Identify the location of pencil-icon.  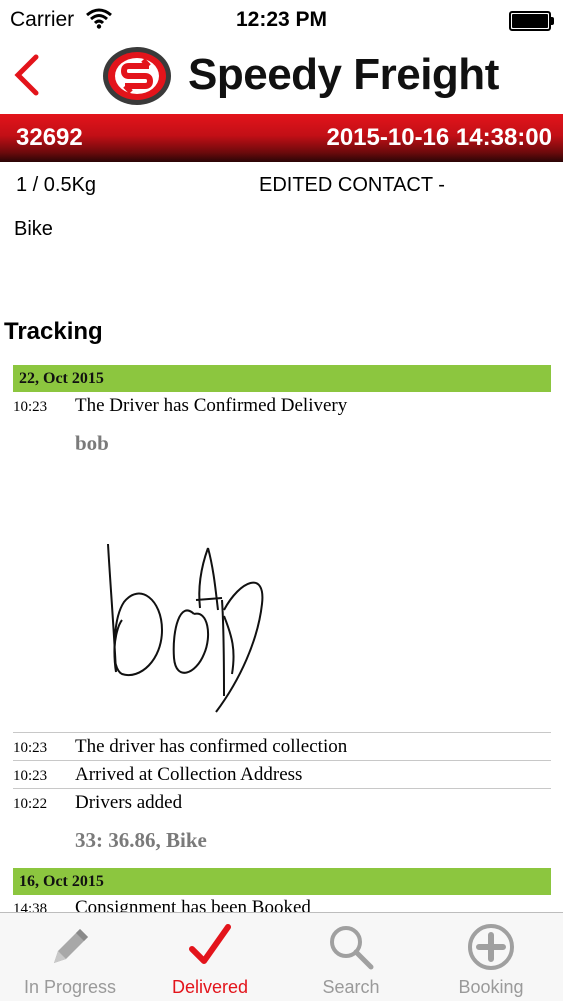
(71, 946).